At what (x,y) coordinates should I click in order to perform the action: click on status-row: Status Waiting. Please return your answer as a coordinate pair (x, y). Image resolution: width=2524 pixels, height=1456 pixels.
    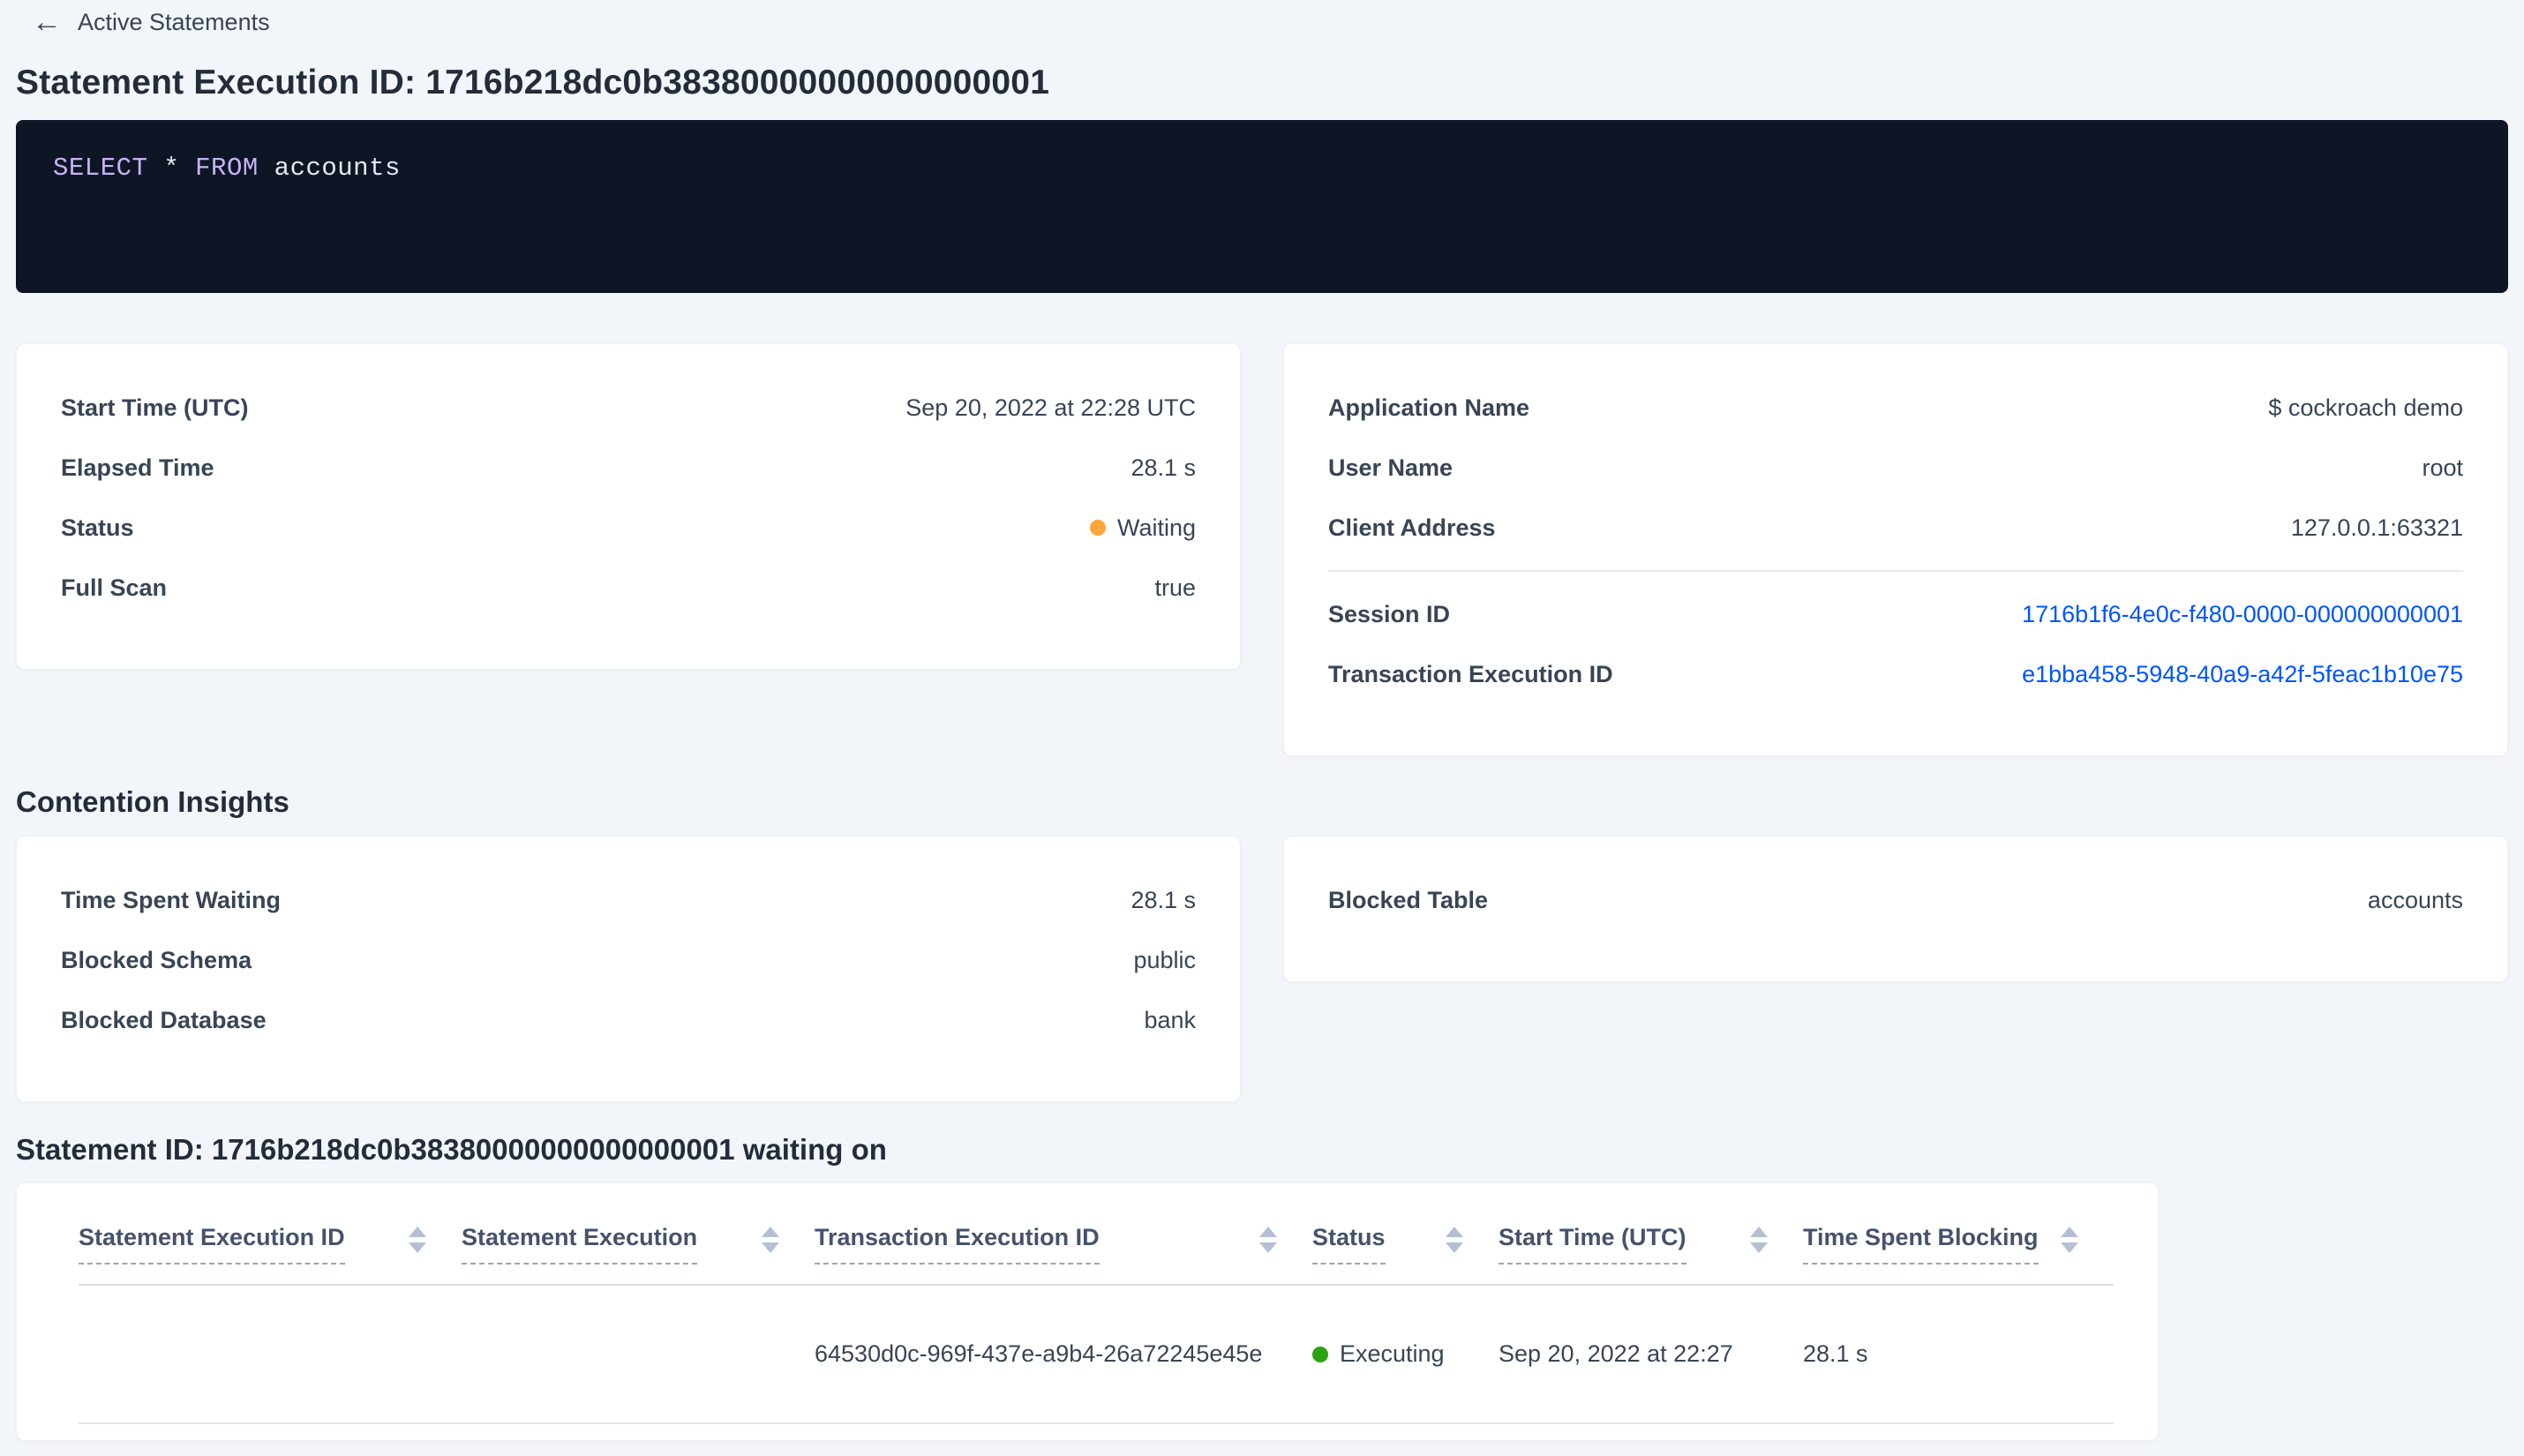
    Looking at the image, I should click on (628, 528).